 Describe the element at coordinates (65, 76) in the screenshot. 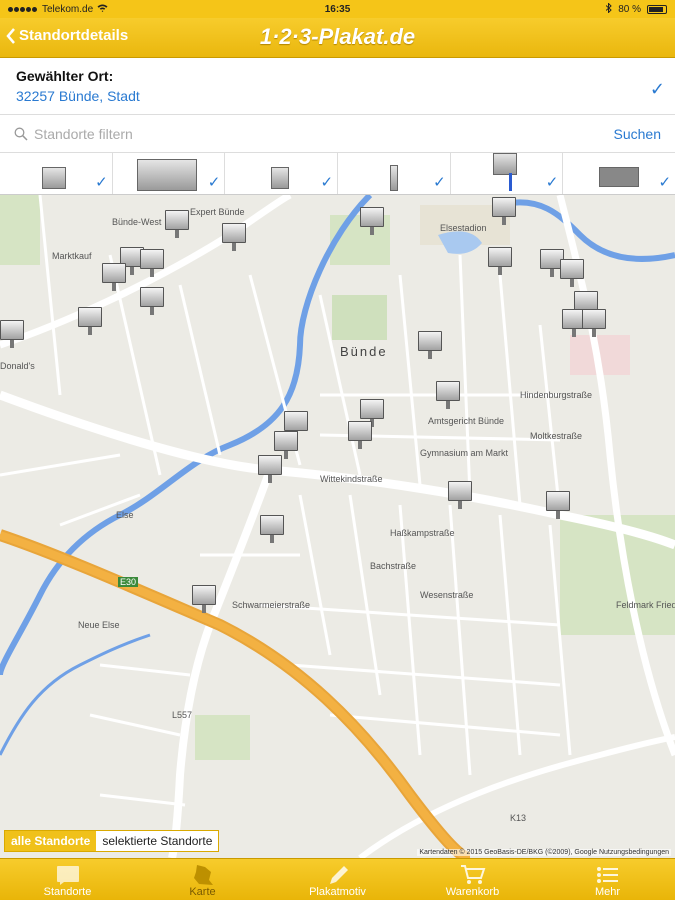

I see `location-label: Gewählter Ort:` at that location.